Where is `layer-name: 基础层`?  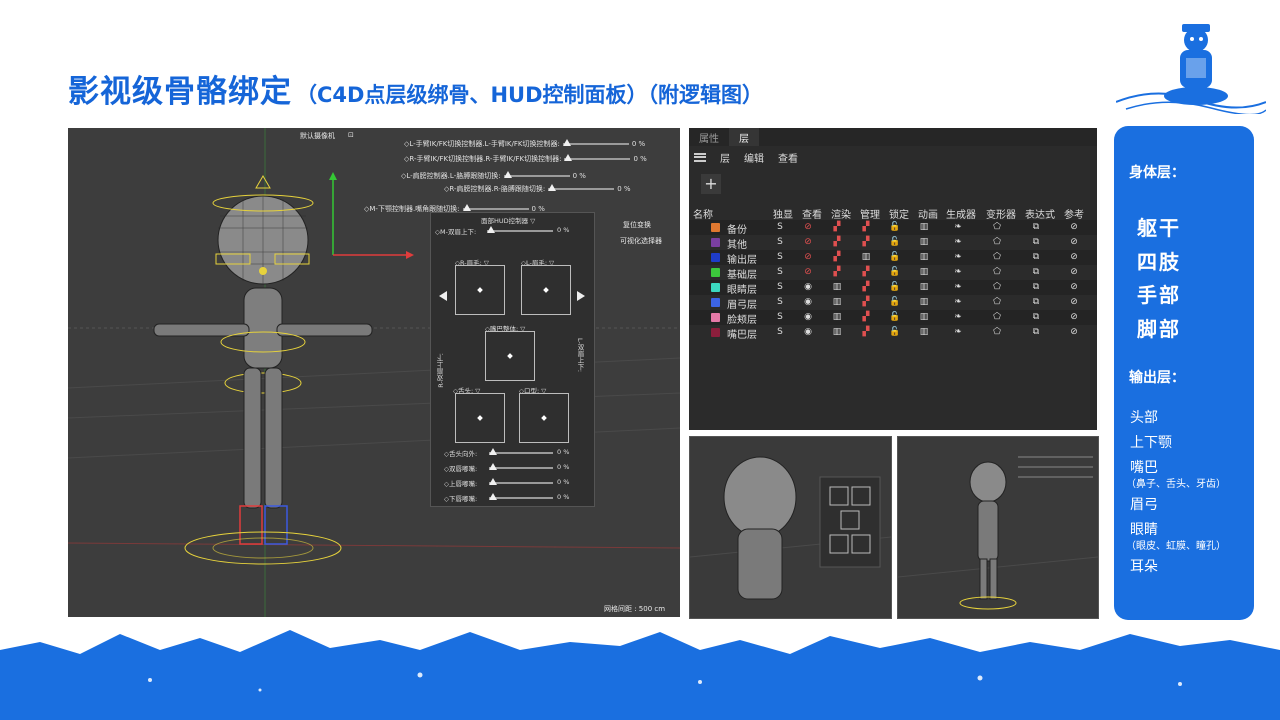
layer-name: 基础层 is located at coordinates (742, 273).